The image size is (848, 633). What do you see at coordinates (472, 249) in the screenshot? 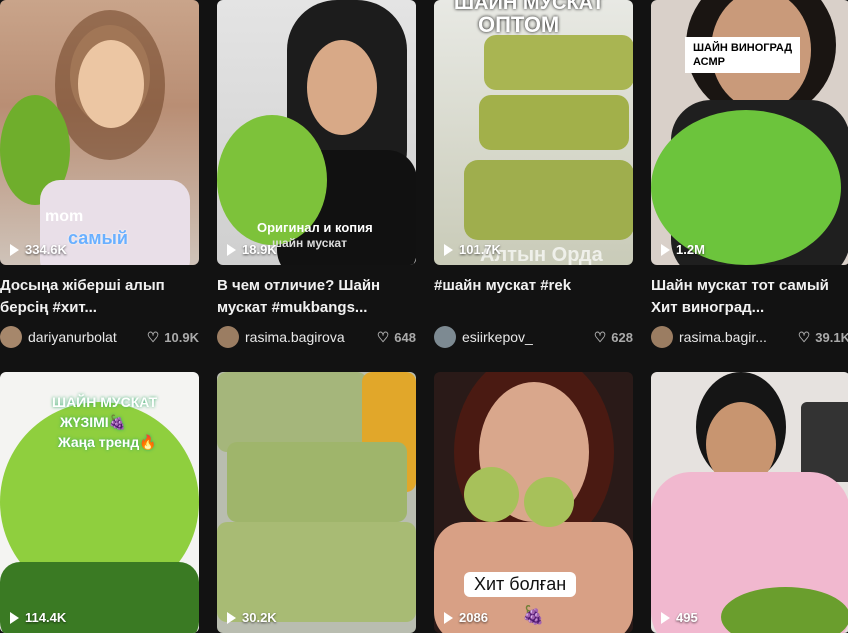
I see `view-count: 101.7K` at bounding box center [472, 249].